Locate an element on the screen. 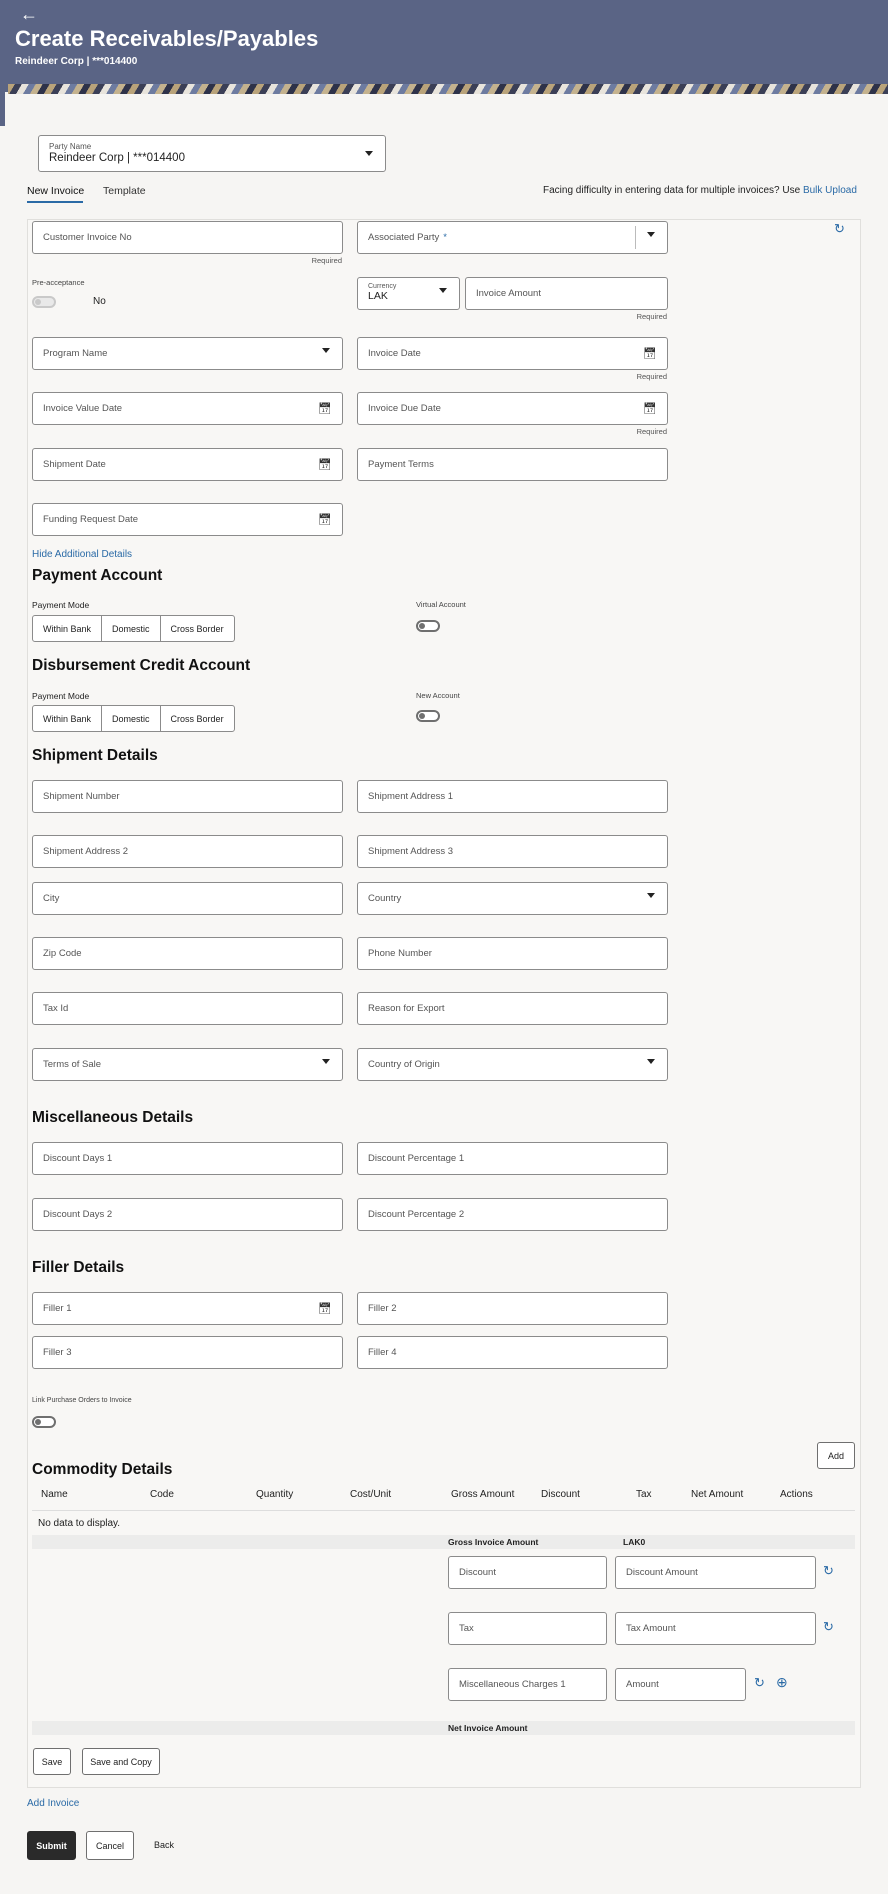  filler-4-input: Filler 4 is located at coordinates (512, 1352).